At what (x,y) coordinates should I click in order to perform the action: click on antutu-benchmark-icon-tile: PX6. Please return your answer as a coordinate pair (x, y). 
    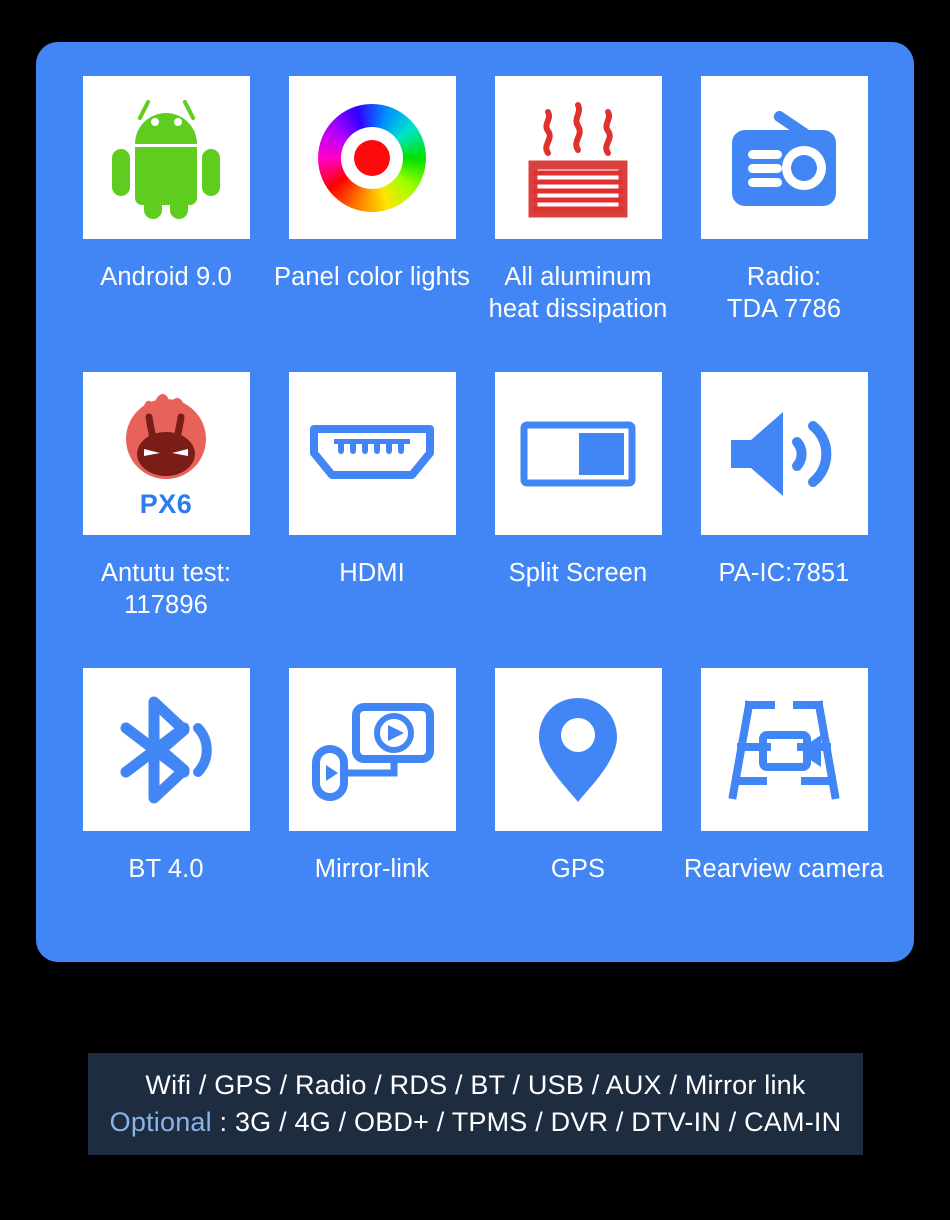
    Looking at the image, I should click on (166, 453).